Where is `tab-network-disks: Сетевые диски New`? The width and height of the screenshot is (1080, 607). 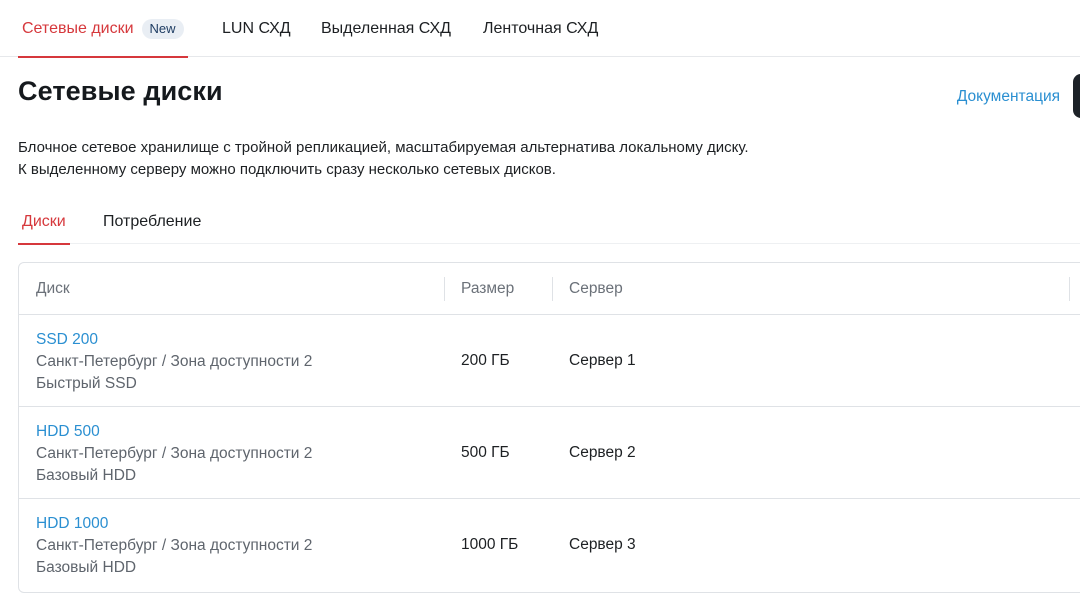 tab-network-disks: Сетевые диски New is located at coordinates (103, 29).